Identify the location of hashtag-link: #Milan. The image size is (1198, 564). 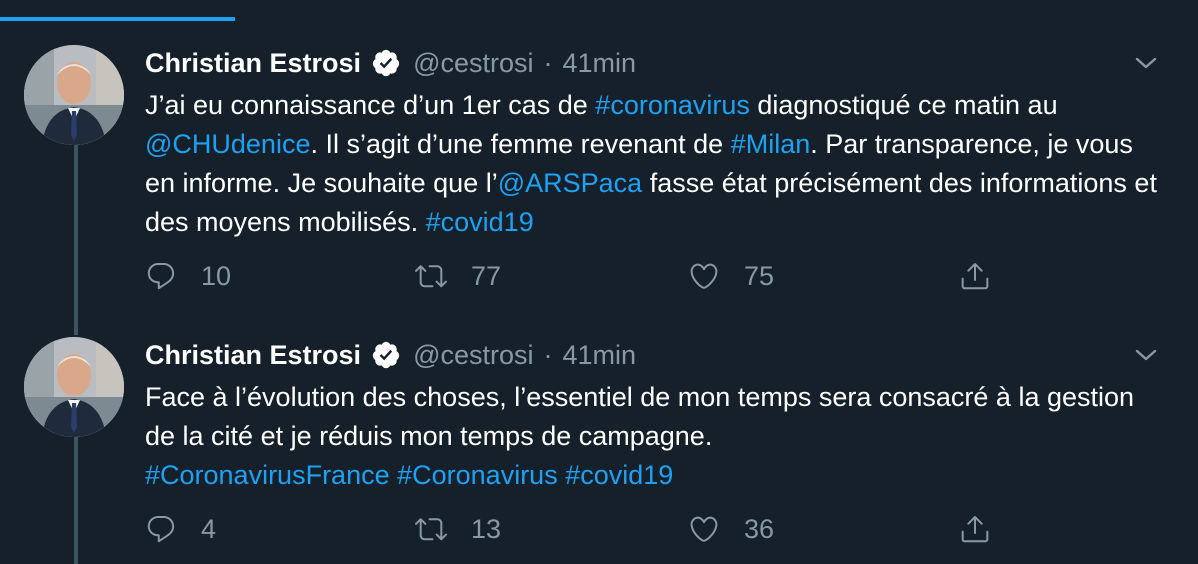
(771, 144).